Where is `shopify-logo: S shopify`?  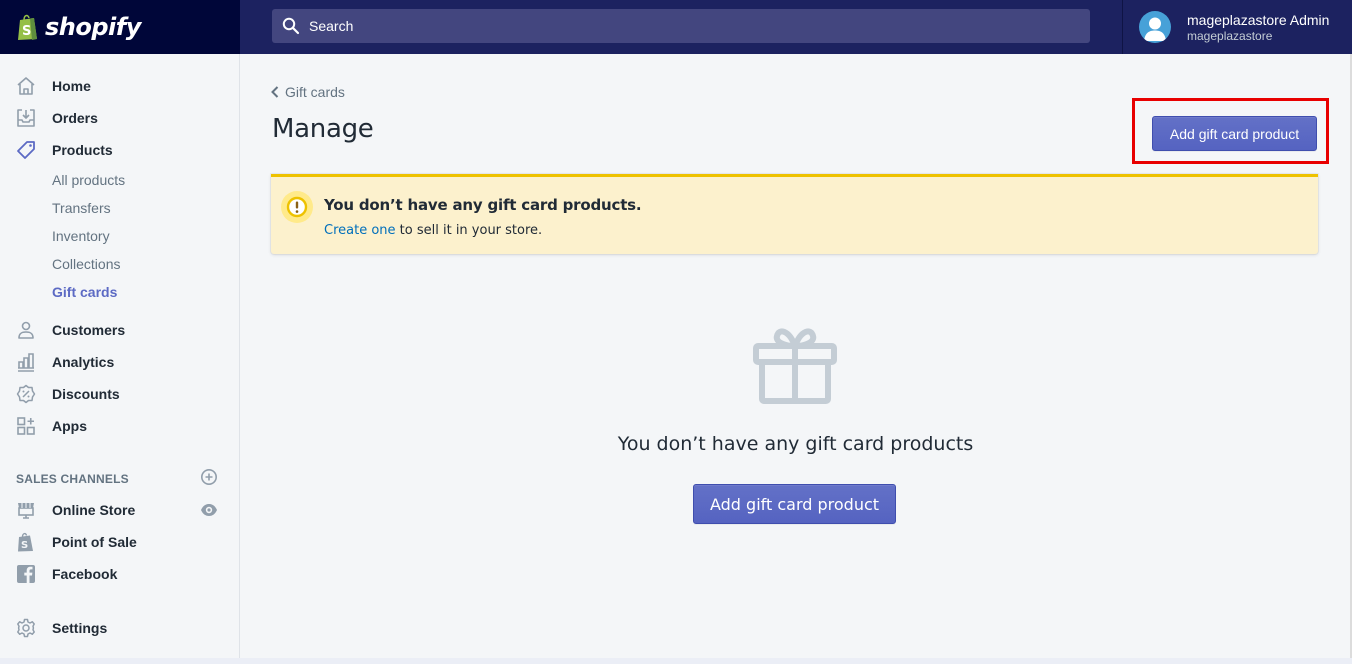
shopify-logo: S shopify is located at coordinates (120, 27).